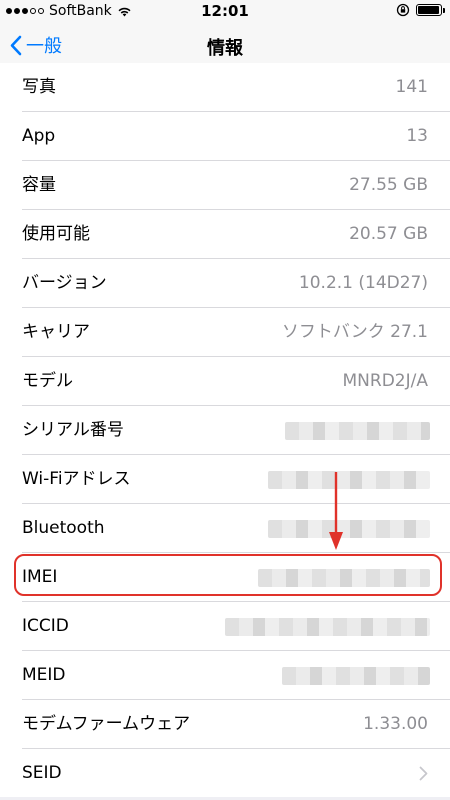 The width and height of the screenshot is (450, 800). Describe the element at coordinates (385, 381) in the screenshot. I see `row-value: MNRD2J/A` at that location.